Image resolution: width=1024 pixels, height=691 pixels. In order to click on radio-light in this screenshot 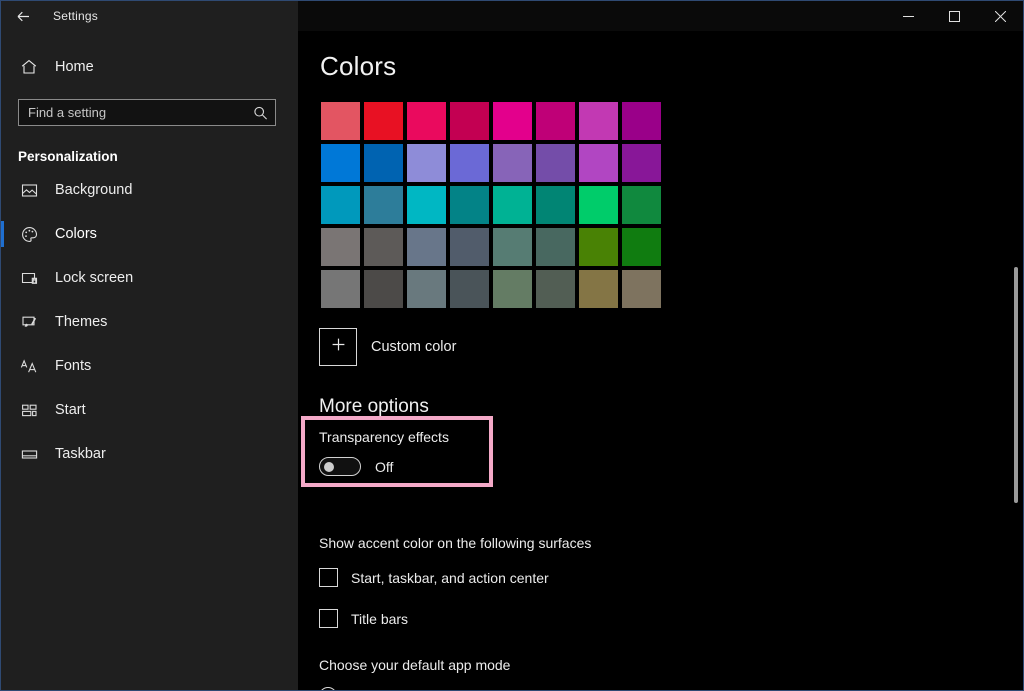, I will do `click(328, 688)`.